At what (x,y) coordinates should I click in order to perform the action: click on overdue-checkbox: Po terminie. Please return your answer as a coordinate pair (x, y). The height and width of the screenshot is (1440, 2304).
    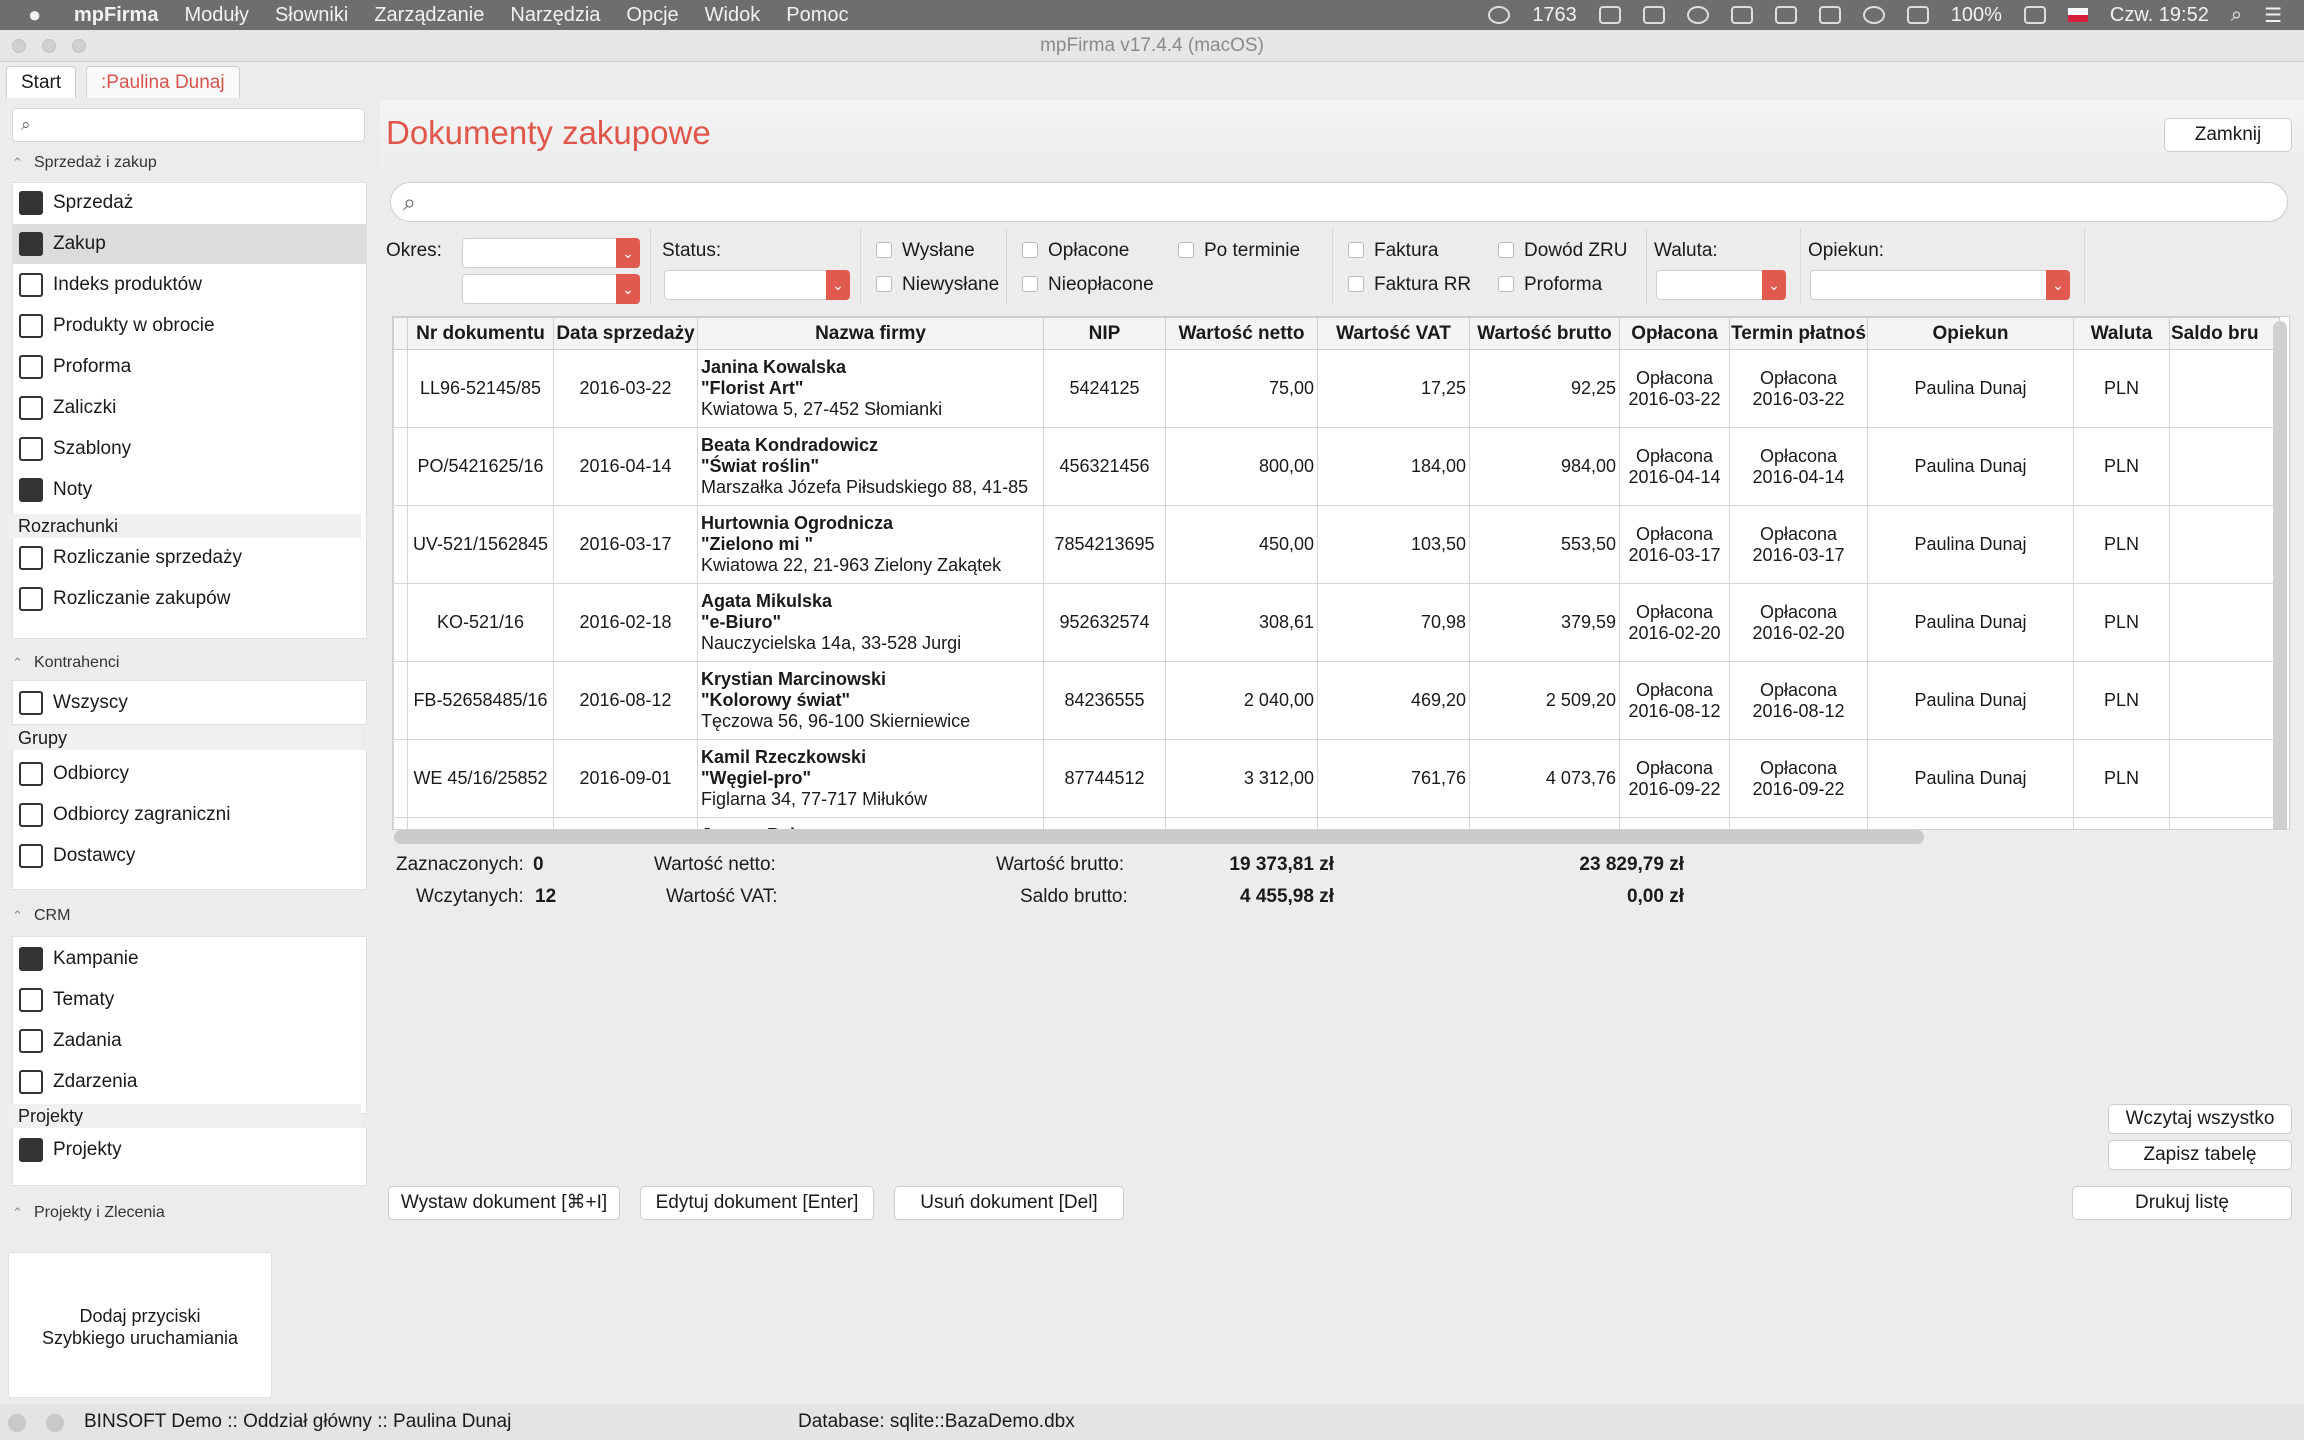
    Looking at the image, I should click on (1239, 251).